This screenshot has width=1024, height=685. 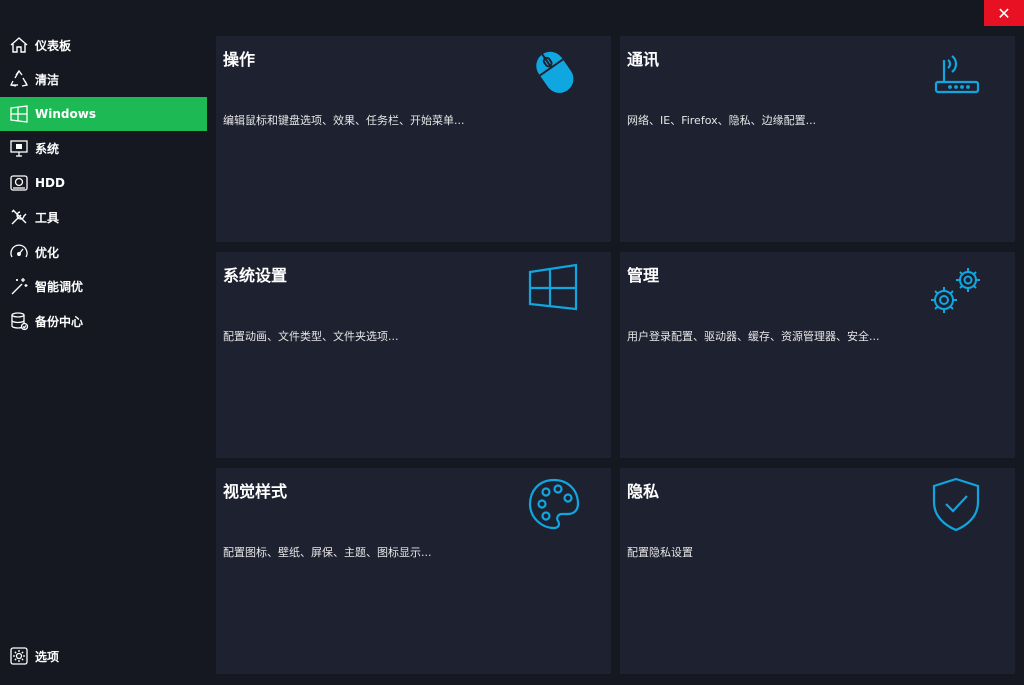 What do you see at coordinates (59, 286) in the screenshot?
I see `sidebar-item-label: 智能调优` at bounding box center [59, 286].